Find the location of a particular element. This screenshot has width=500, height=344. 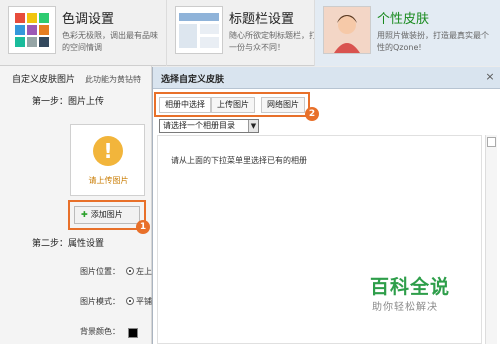

panel-heading-note: 此功能为黄钻特 is located at coordinates (113, 79).